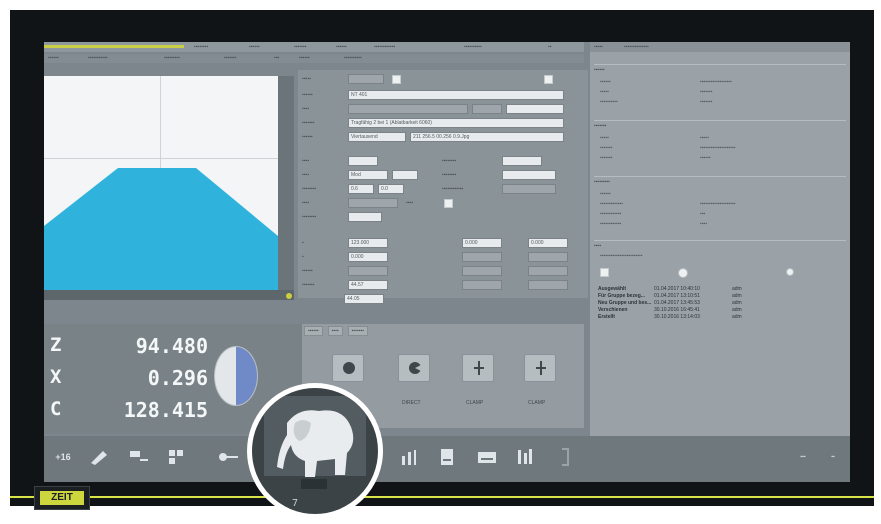 The width and height of the screenshot is (881, 524). What do you see at coordinates (550, 47) in the screenshot?
I see `menu-item: ▪▪` at bounding box center [550, 47].